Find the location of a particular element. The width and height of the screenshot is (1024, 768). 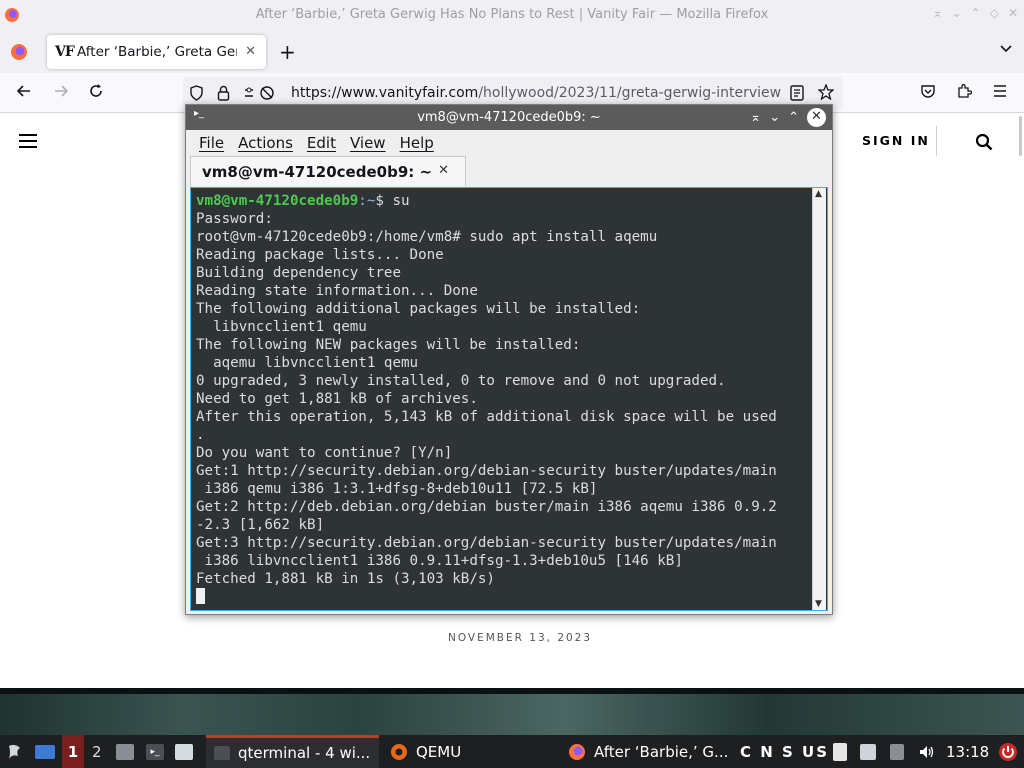

power-icon is located at coordinates (1008, 751).